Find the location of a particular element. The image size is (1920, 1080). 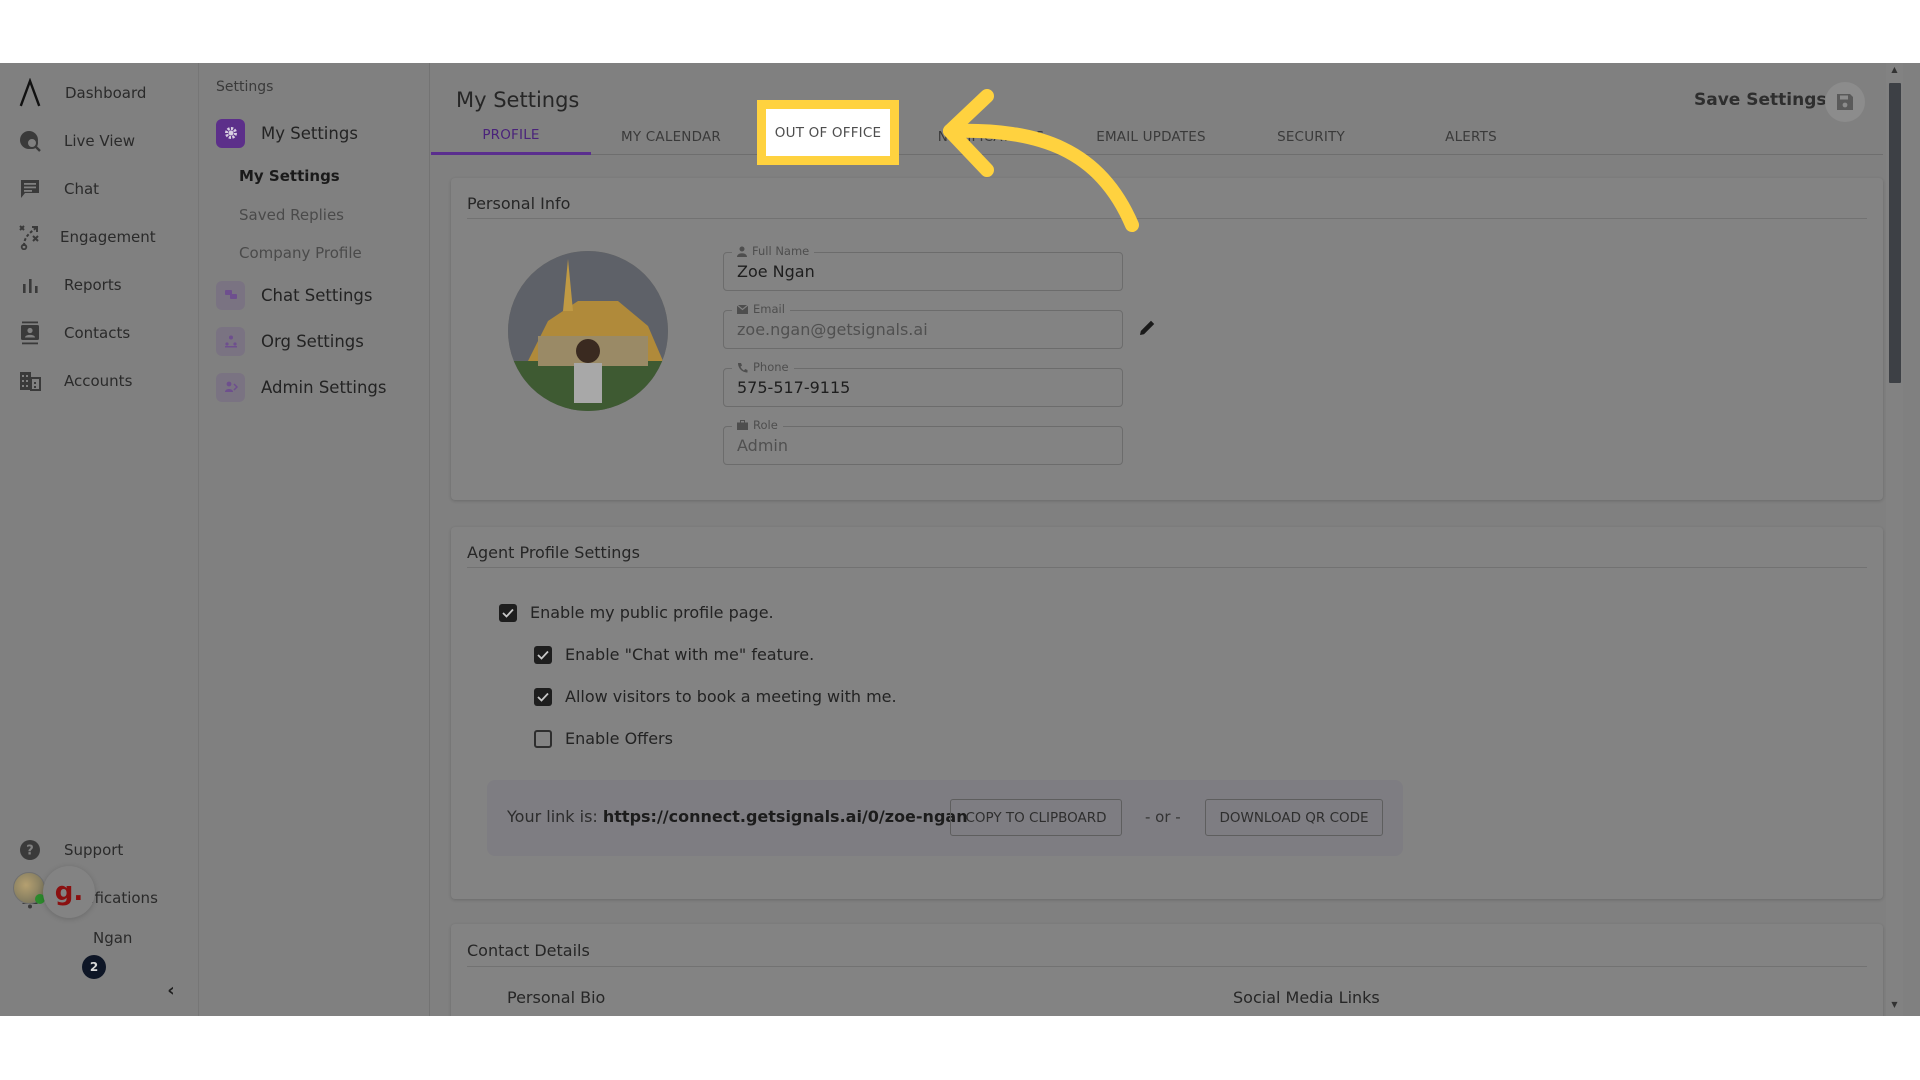

save-settings-label: Save Settings is located at coordinates (1760, 100).